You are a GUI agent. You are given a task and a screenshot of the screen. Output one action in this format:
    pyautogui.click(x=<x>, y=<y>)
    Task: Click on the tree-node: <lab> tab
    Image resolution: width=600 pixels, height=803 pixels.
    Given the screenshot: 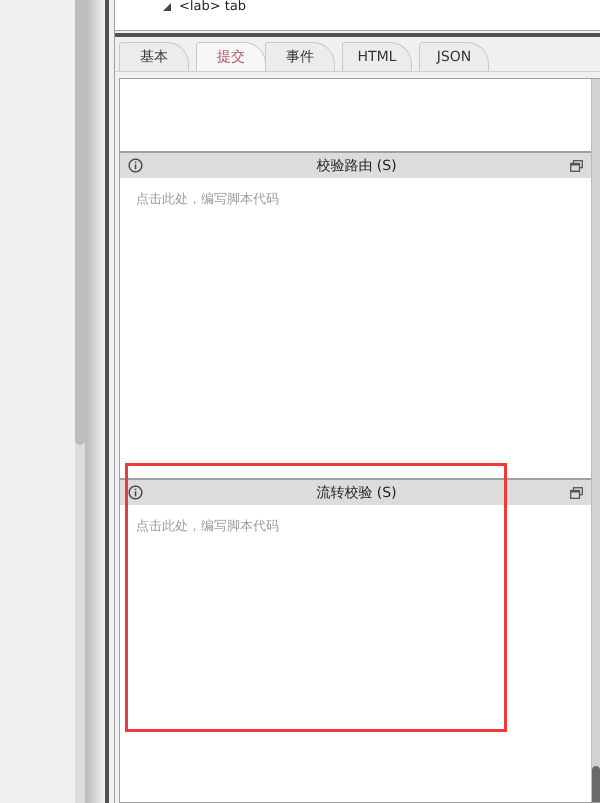 What is the action you would take?
    pyautogui.click(x=204, y=7)
    